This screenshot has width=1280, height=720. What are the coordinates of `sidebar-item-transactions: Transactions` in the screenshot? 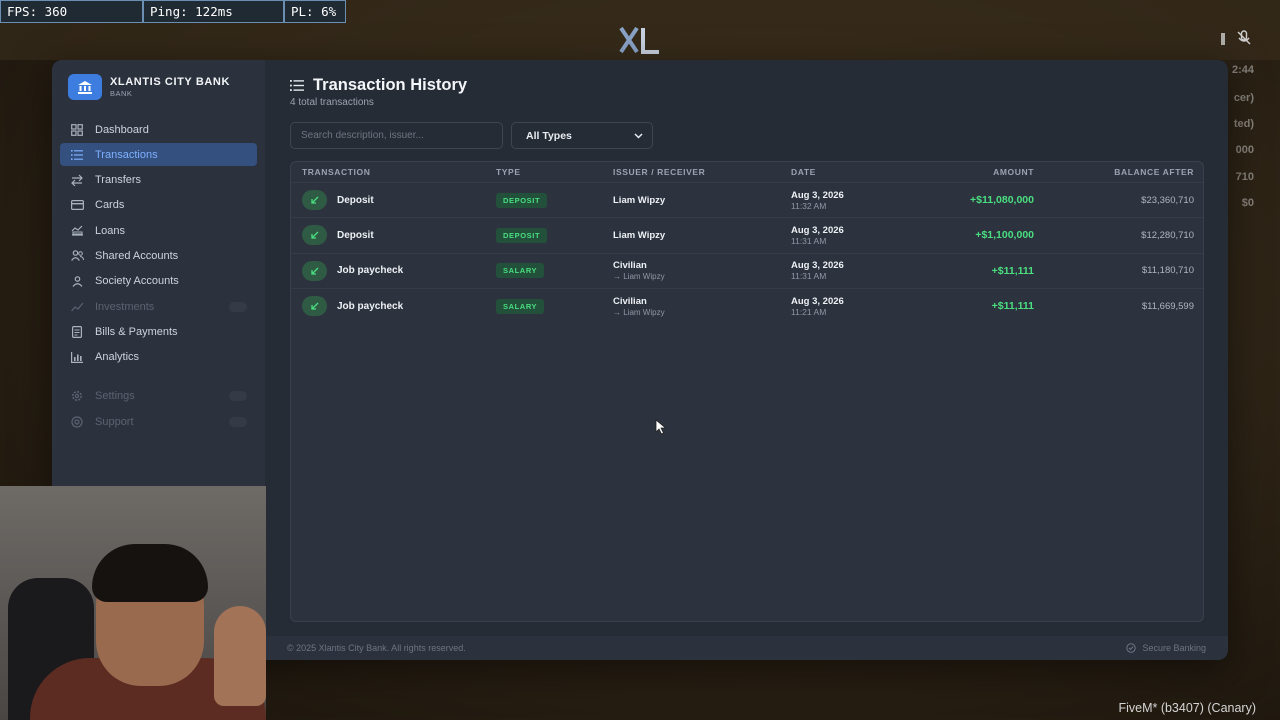 It's located at (158, 155).